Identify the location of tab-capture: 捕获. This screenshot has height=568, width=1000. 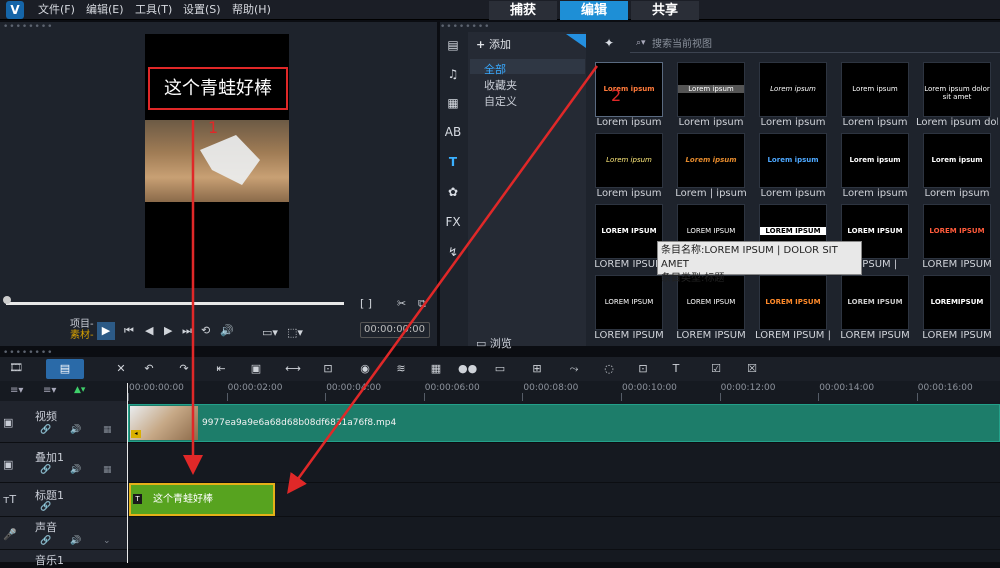
(523, 10).